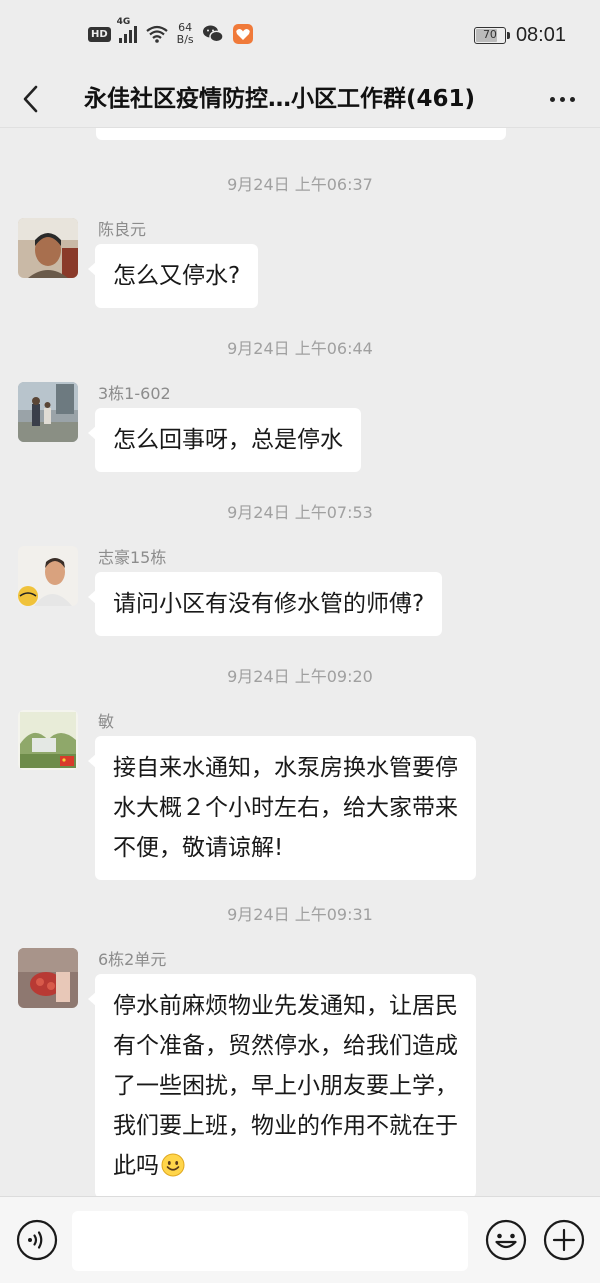 The image size is (600, 1283). Describe the element at coordinates (506, 1240) in the screenshot. I see `emoji-icon` at that location.